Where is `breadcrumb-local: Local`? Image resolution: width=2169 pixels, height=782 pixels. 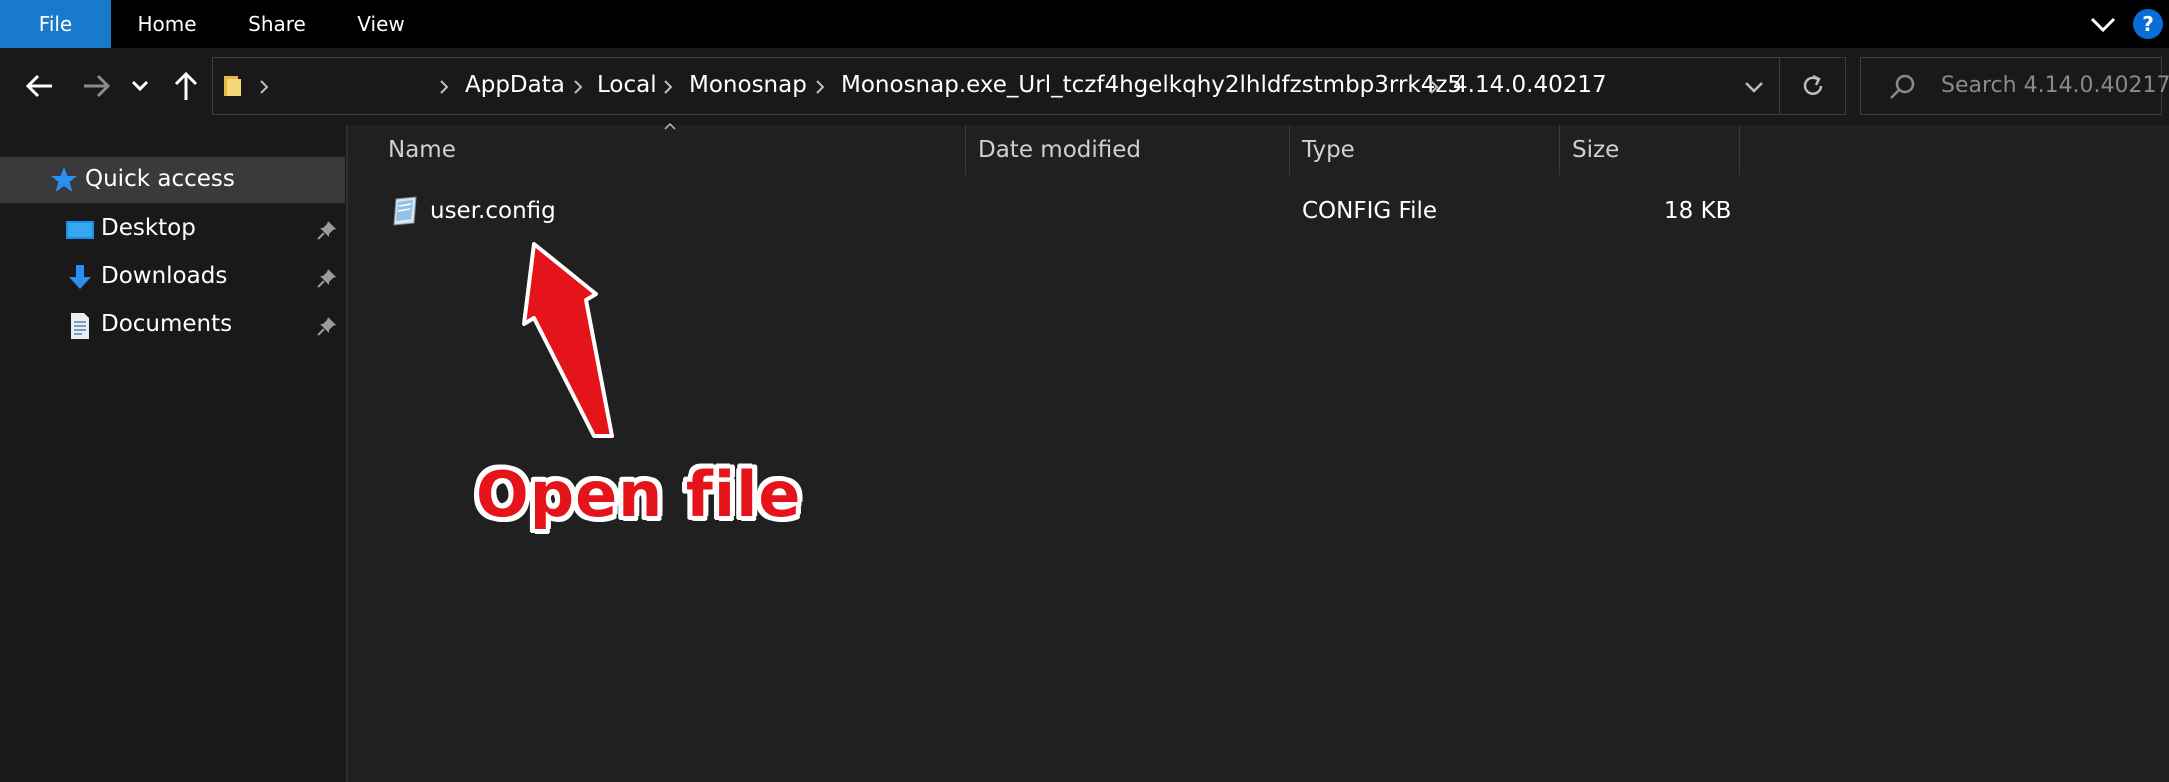 breadcrumb-local: Local is located at coordinates (627, 85).